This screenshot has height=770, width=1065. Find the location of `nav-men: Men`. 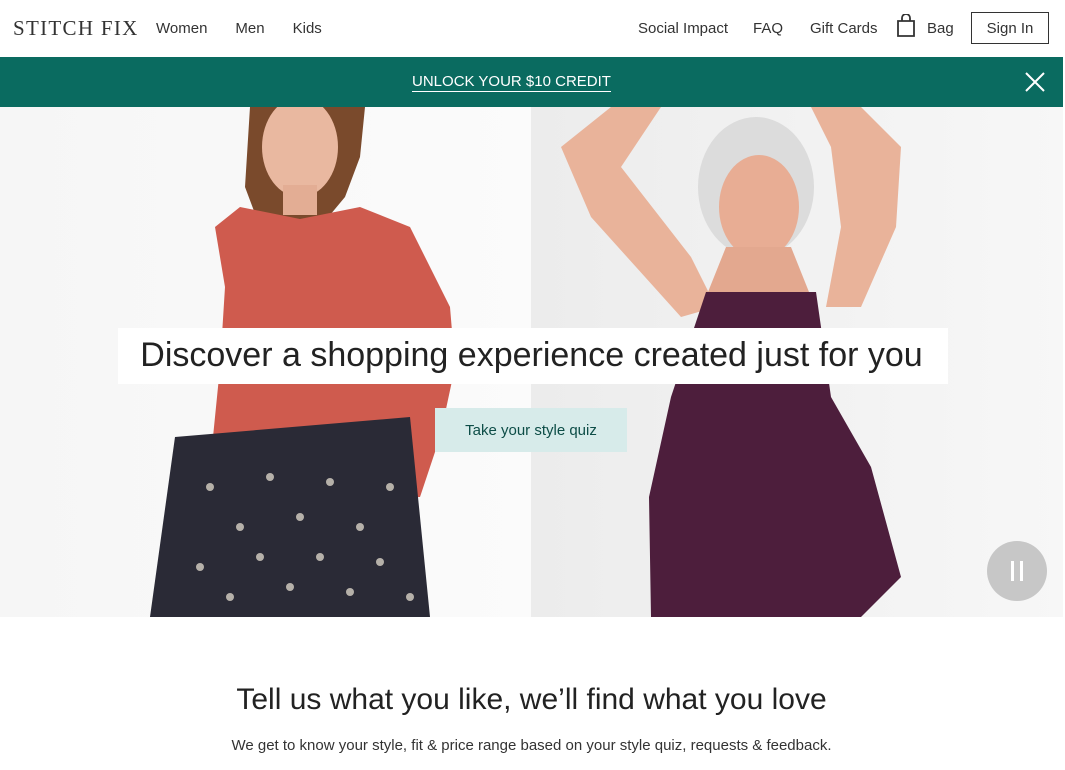

nav-men: Men is located at coordinates (249, 28).